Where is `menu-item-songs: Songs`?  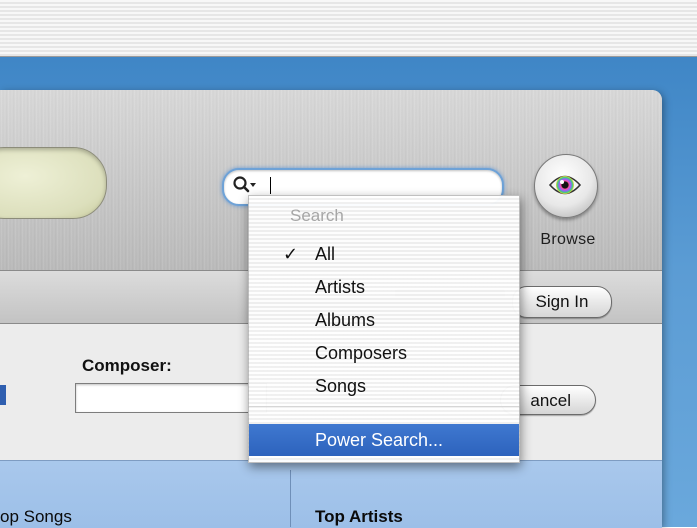 menu-item-songs: Songs is located at coordinates (384, 386).